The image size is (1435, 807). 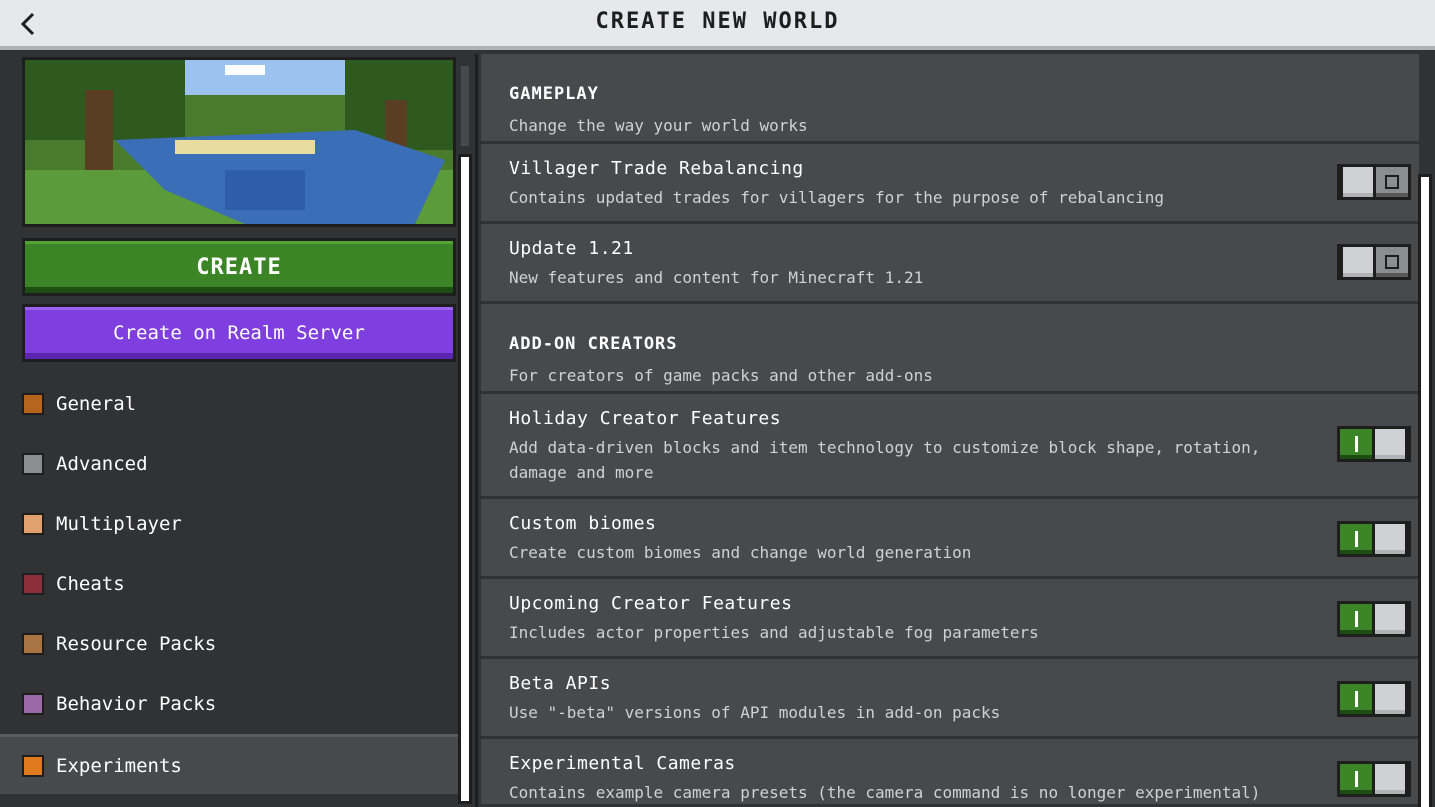 I want to click on experiment-title: Update 1.21, so click(x=571, y=248).